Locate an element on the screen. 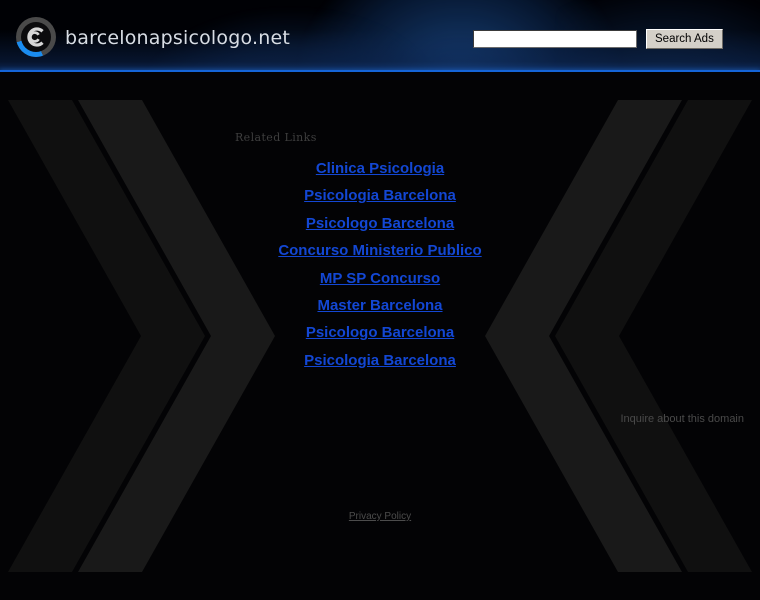 The width and height of the screenshot is (760, 600). site-logo is located at coordinates (36, 37).